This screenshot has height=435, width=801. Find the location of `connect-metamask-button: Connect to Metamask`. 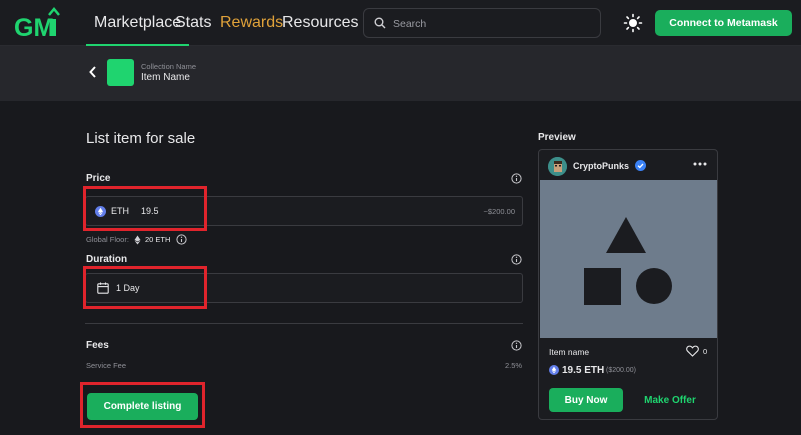

connect-metamask-button: Connect to Metamask is located at coordinates (723, 23).